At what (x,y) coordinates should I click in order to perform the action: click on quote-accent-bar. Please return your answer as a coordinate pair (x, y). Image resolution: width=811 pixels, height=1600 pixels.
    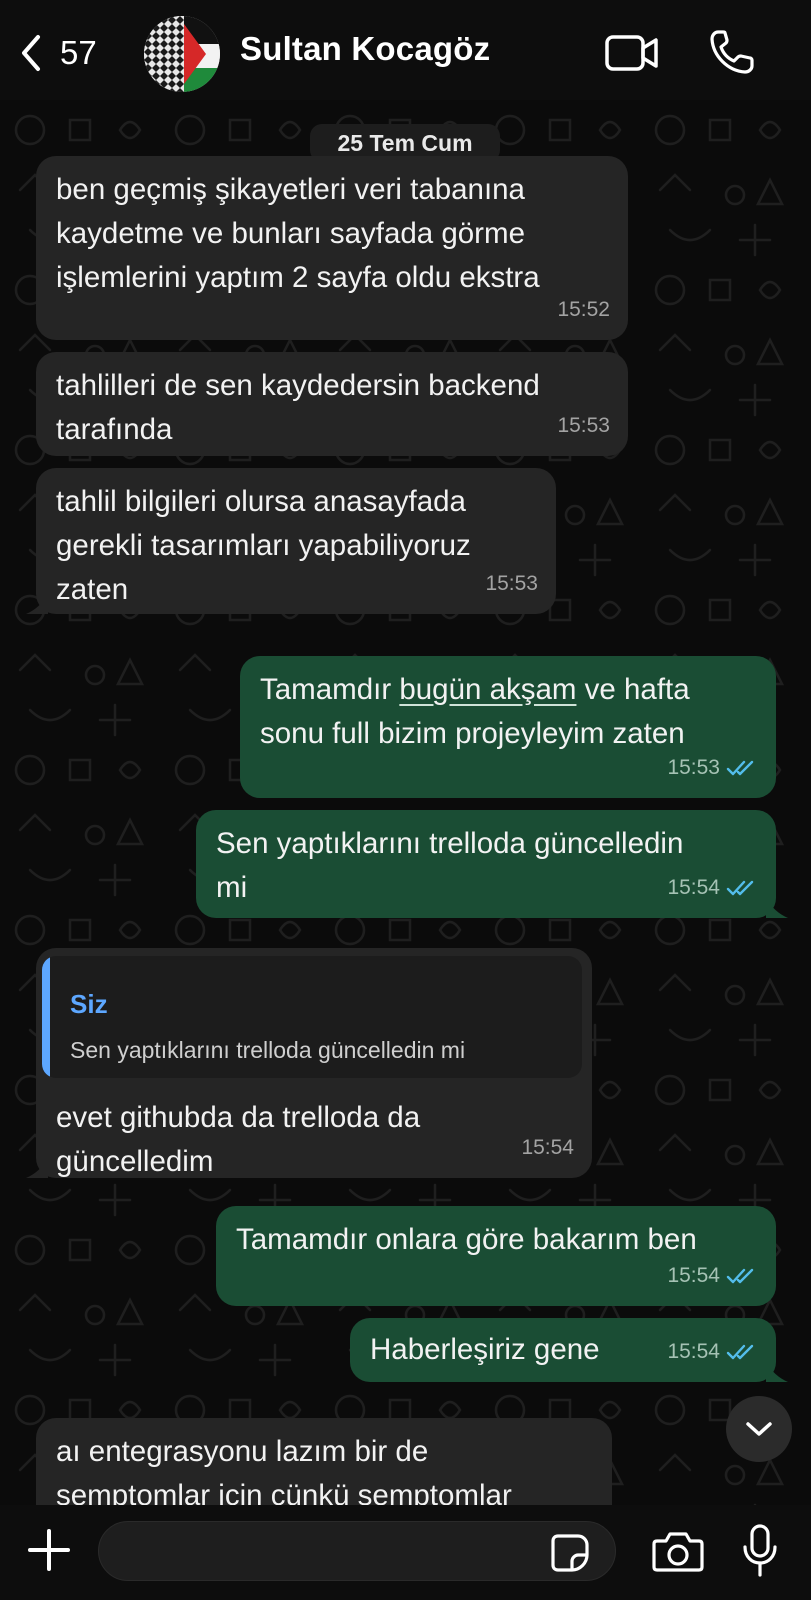
    Looking at the image, I should click on (46, 1017).